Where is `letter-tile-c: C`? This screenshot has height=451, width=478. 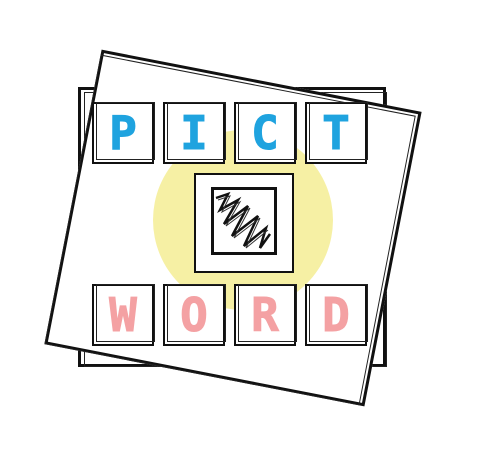 letter-tile-c: C is located at coordinates (265, 133).